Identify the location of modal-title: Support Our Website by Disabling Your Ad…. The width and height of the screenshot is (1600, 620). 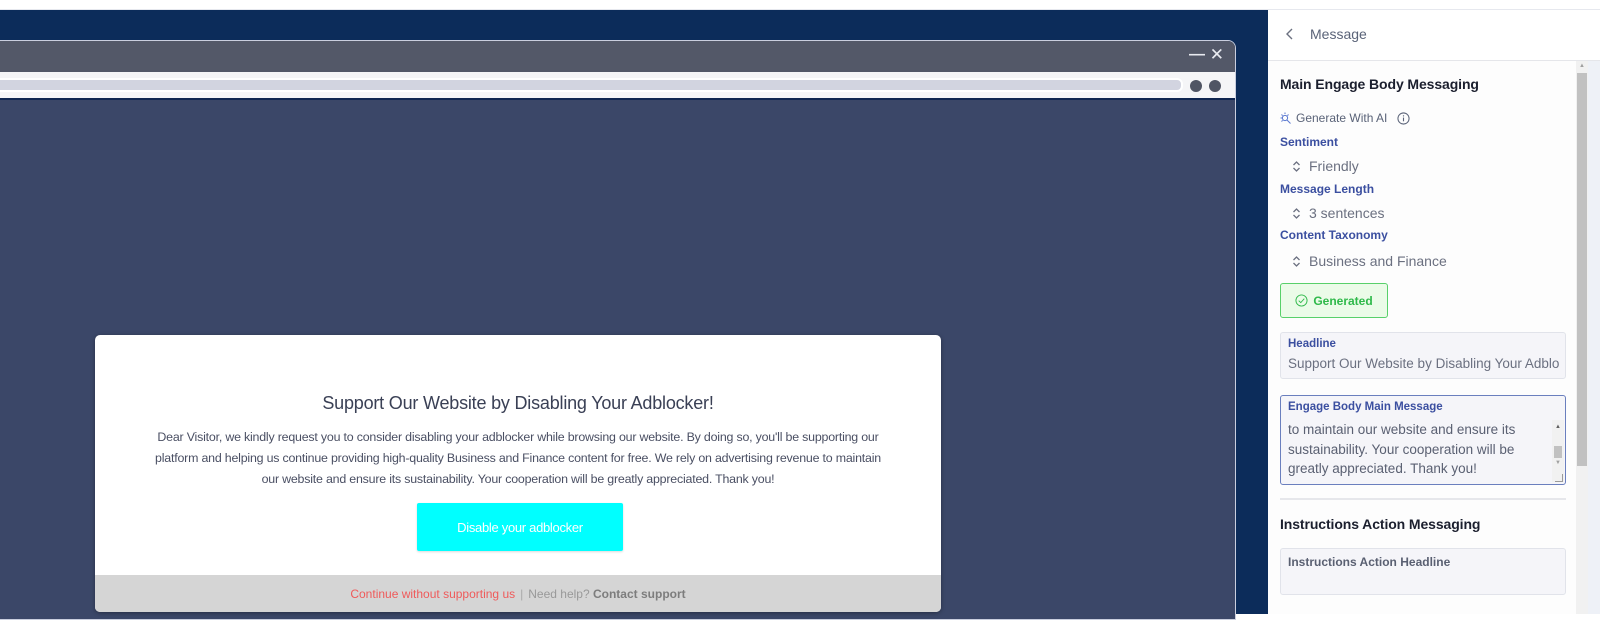
(518, 403).